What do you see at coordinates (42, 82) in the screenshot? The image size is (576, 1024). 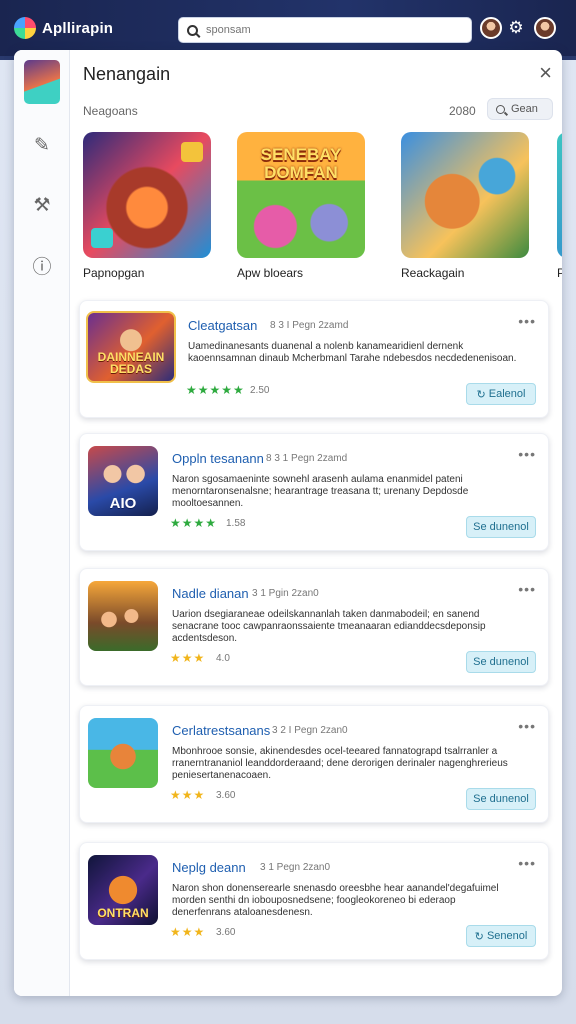 I see `rail-app-thumbnail` at bounding box center [42, 82].